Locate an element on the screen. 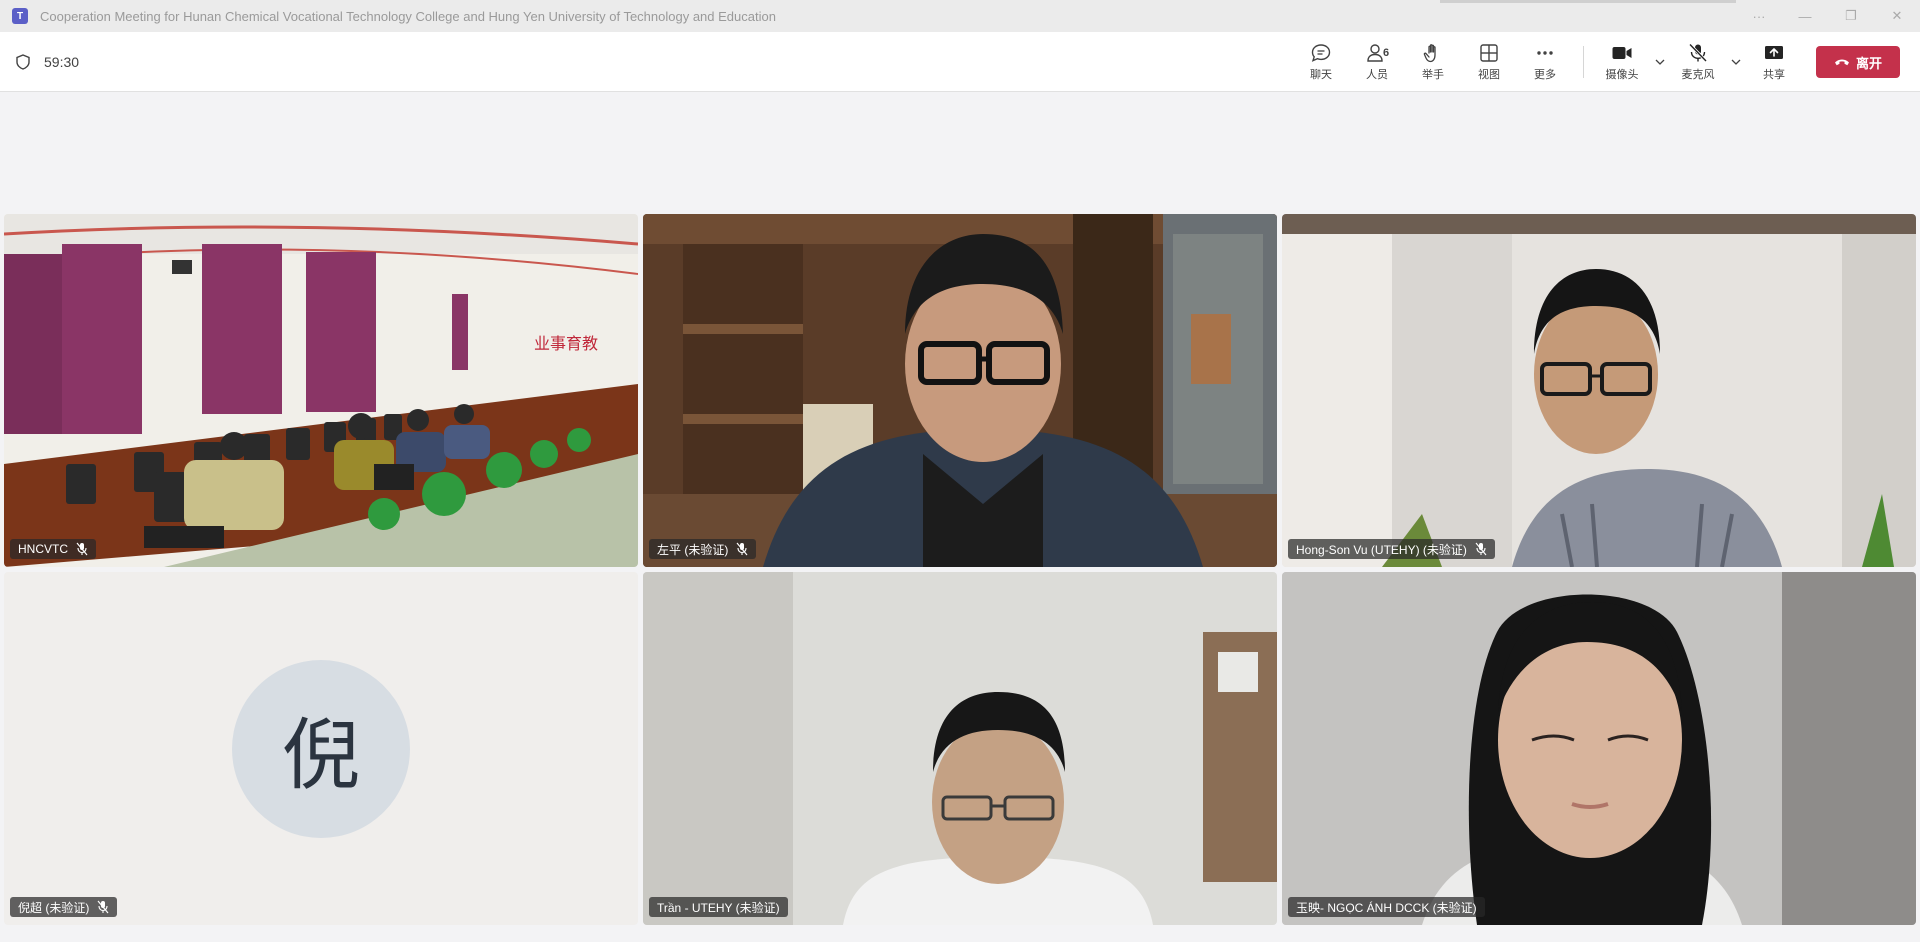  participant-name: HNCVTC is located at coordinates (43, 549).